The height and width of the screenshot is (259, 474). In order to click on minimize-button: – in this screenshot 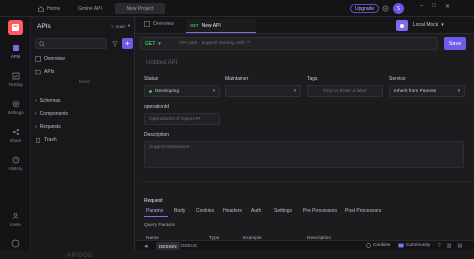, I will do `click(421, 6)`.